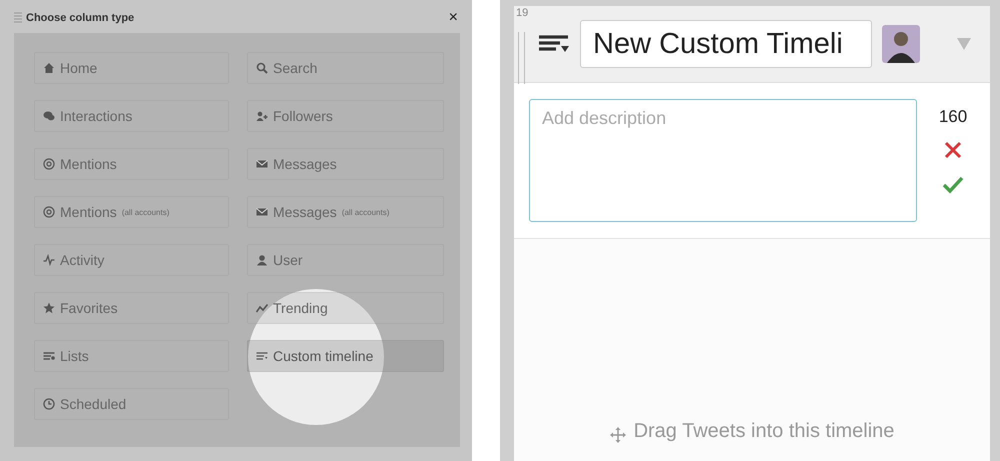 The image size is (1000, 461). Describe the element at coordinates (618, 435) in the screenshot. I see `move-icon` at that location.